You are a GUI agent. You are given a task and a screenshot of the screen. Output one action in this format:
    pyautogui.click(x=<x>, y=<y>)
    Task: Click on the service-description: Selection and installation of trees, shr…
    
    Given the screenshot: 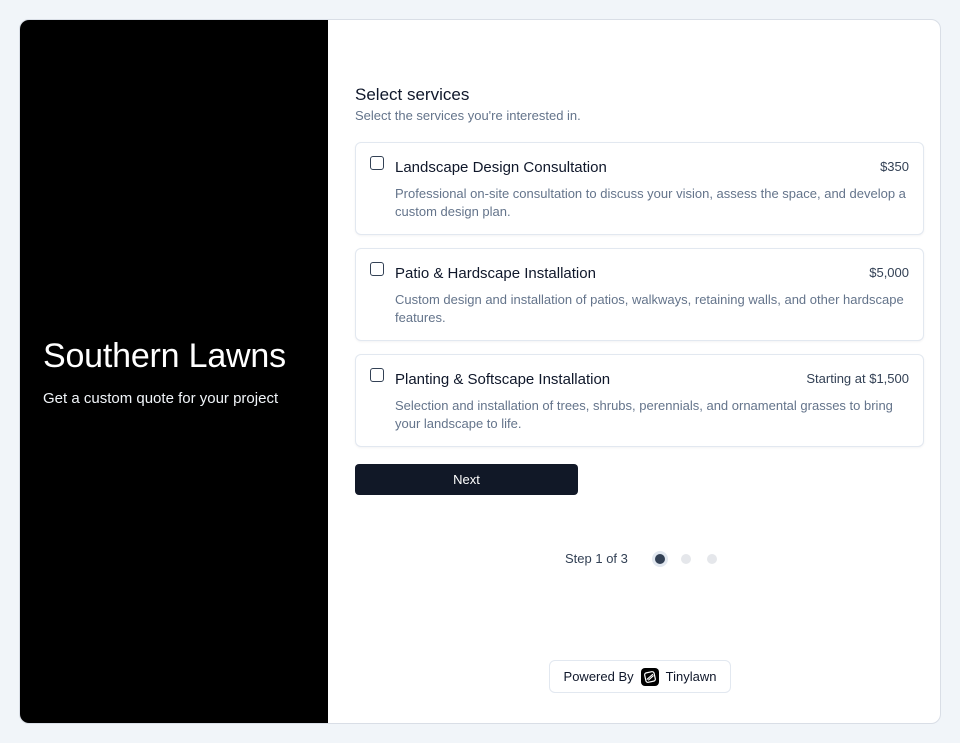 What is the action you would take?
    pyautogui.click(x=644, y=414)
    